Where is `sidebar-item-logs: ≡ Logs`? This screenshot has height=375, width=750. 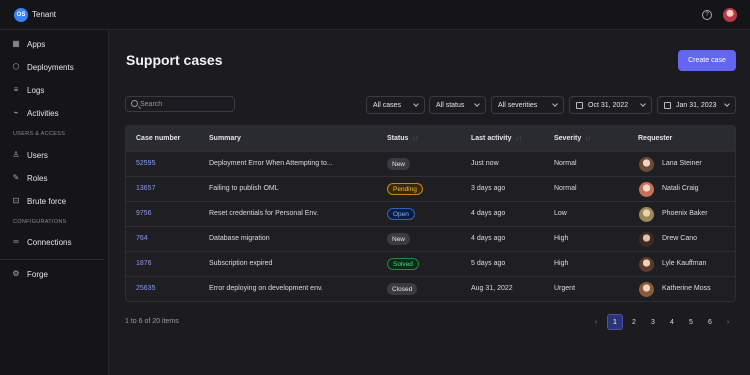
sidebar-item-logs: ≡ Logs is located at coordinates (54, 90).